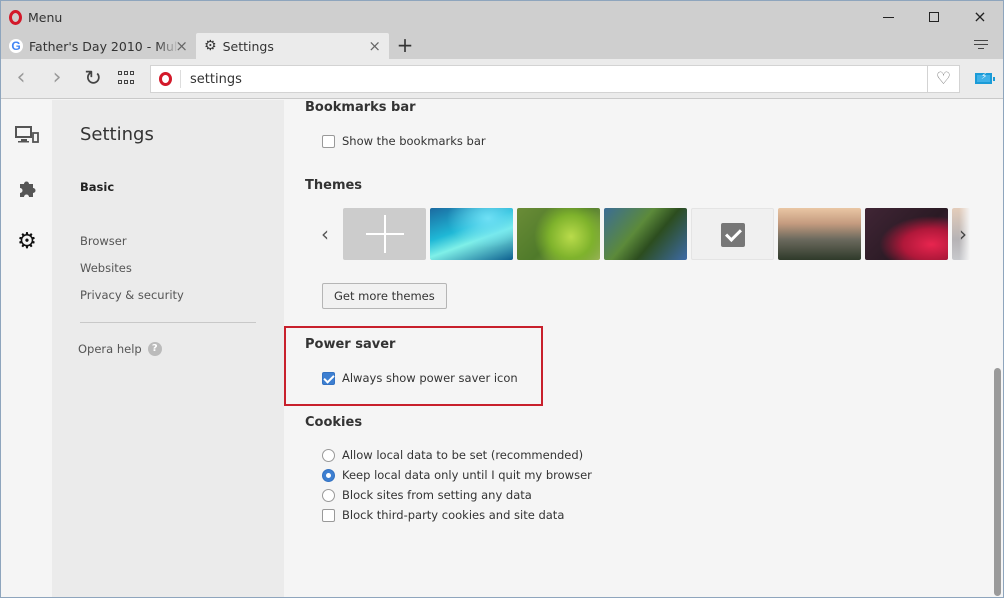 Image resolution: width=1004 pixels, height=598 pixels. What do you see at coordinates (334, 422) in the screenshot?
I see `cookies-heading: Cookies` at bounding box center [334, 422].